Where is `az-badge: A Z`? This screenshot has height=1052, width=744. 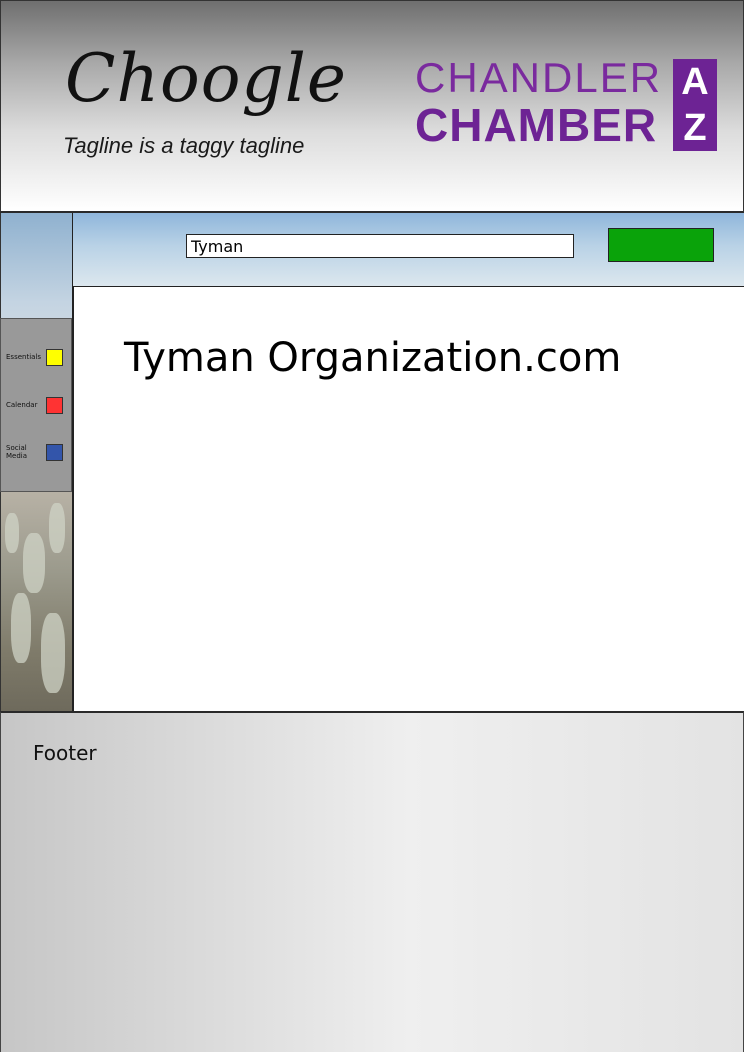
az-badge: A Z is located at coordinates (695, 105).